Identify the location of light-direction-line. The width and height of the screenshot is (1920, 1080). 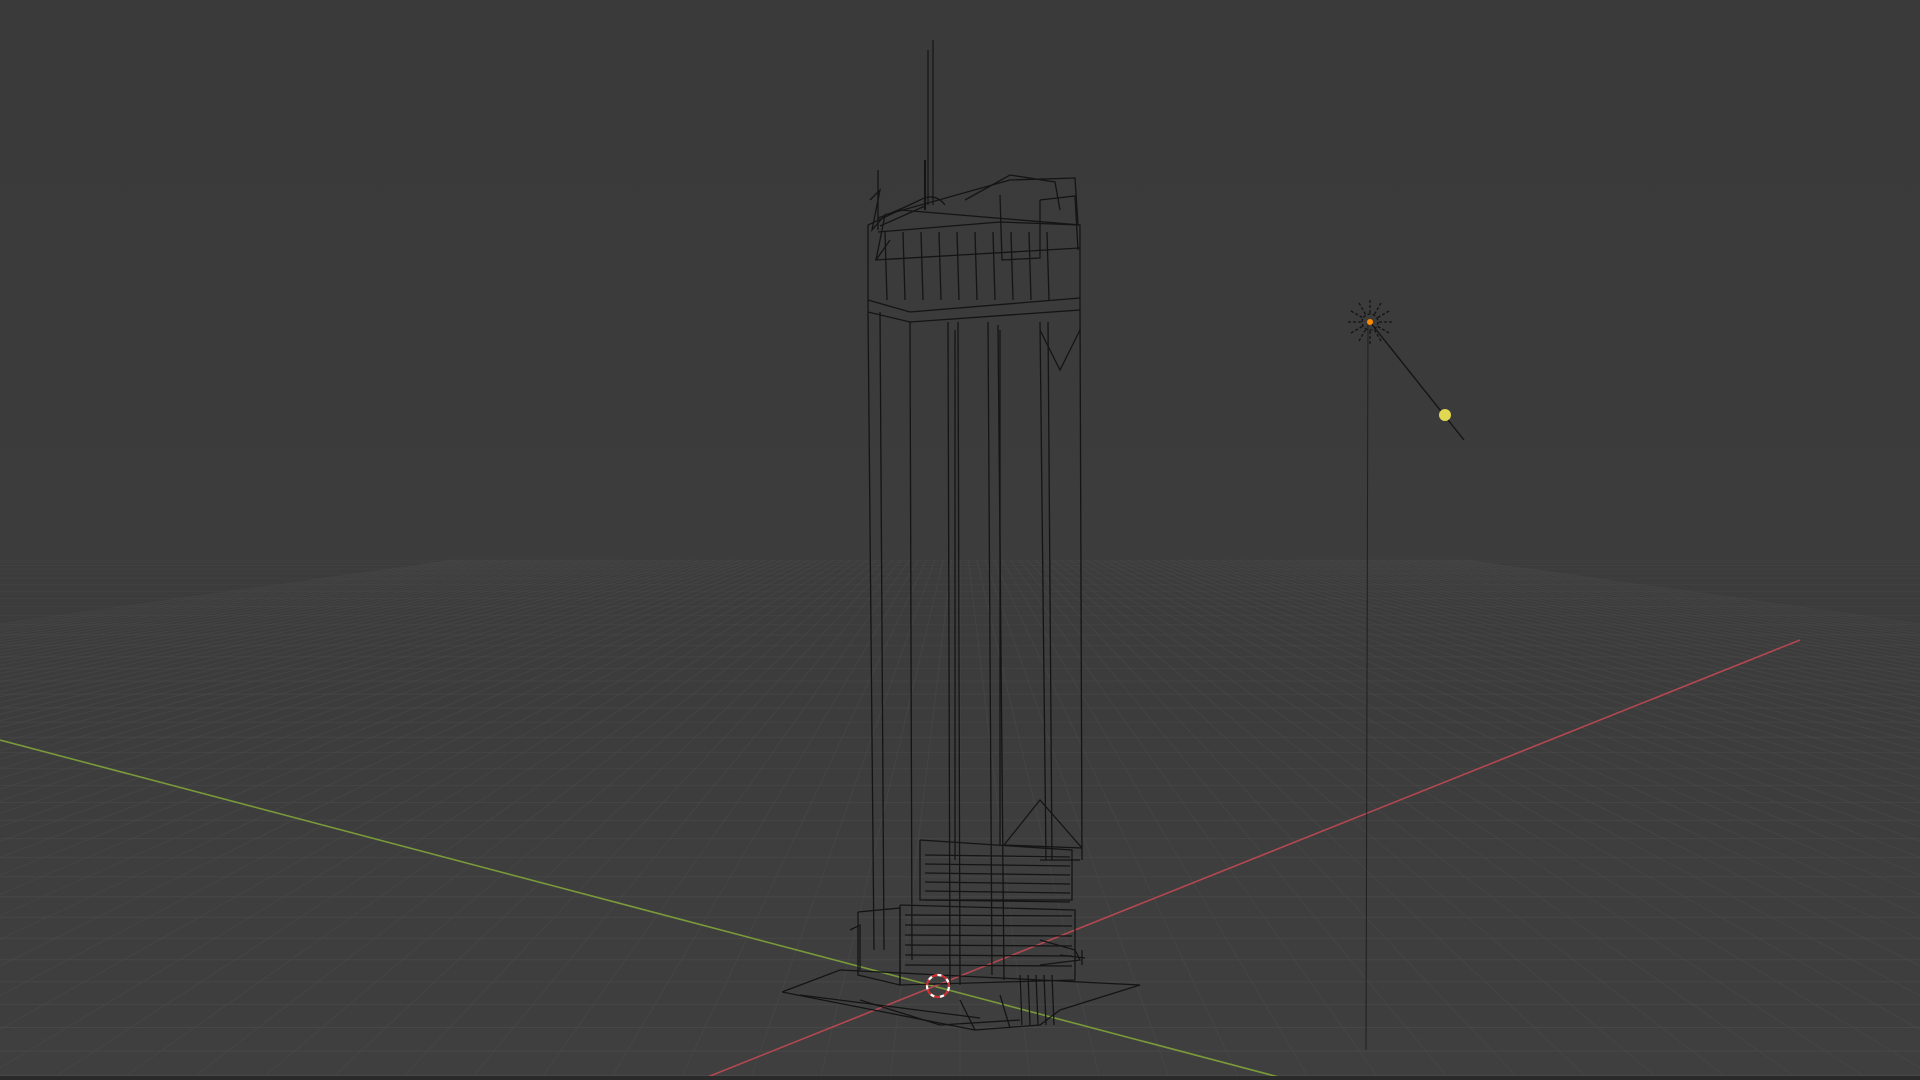
(1417, 381).